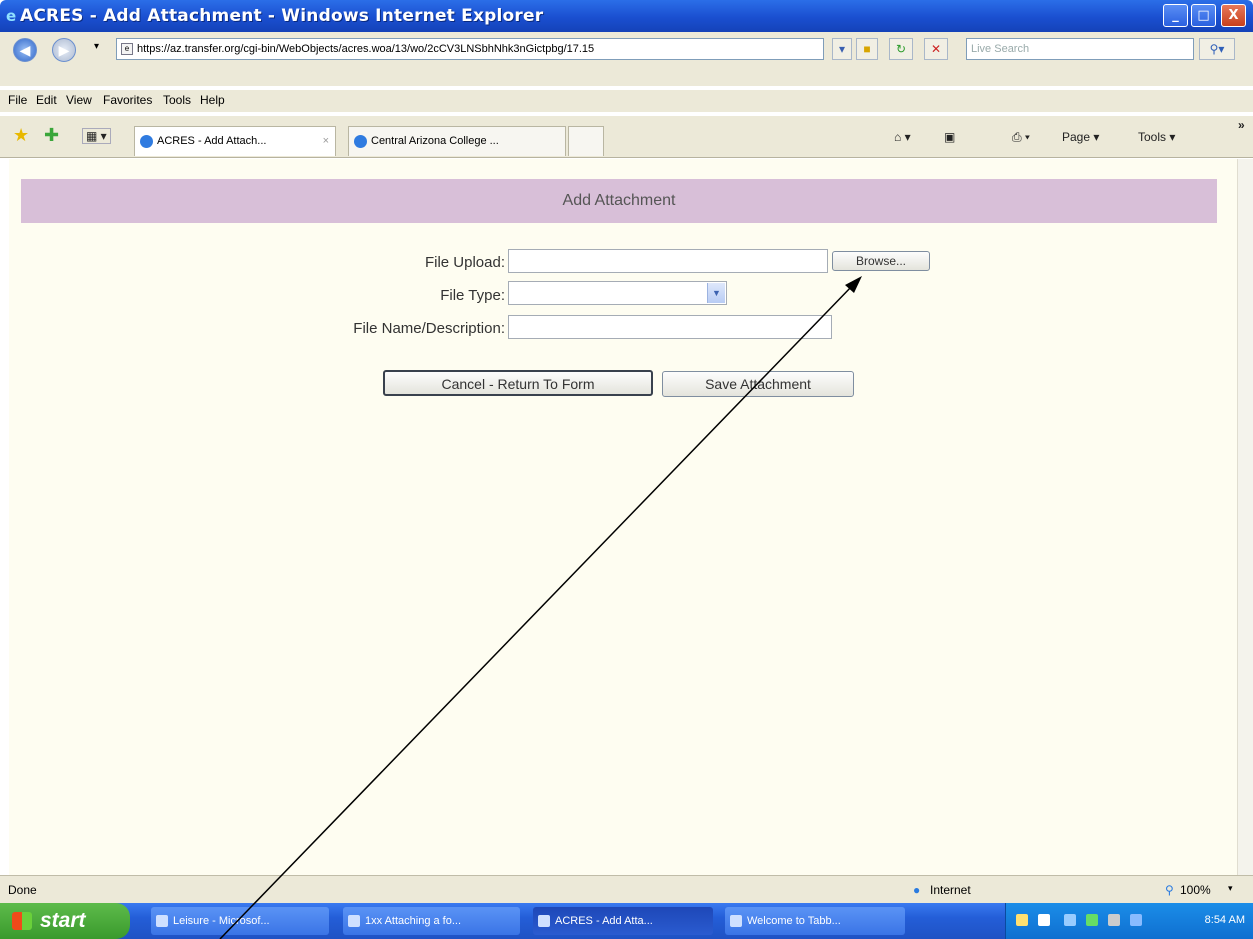 This screenshot has width=1253, height=939. What do you see at coordinates (96, 136) in the screenshot?
I see `quick-tabs-icon: ▦ ▾` at bounding box center [96, 136].